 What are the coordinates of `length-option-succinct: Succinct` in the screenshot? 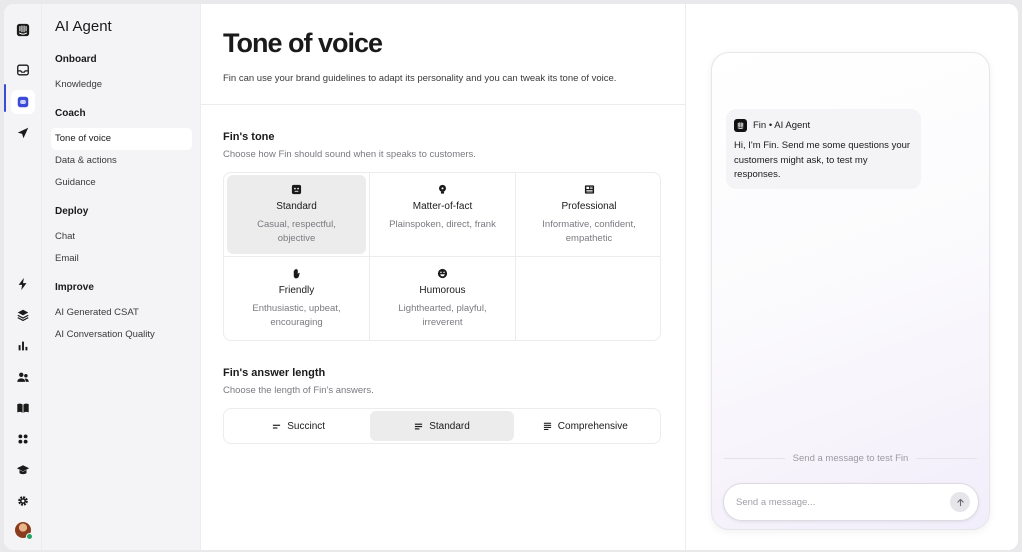 It's located at (298, 426).